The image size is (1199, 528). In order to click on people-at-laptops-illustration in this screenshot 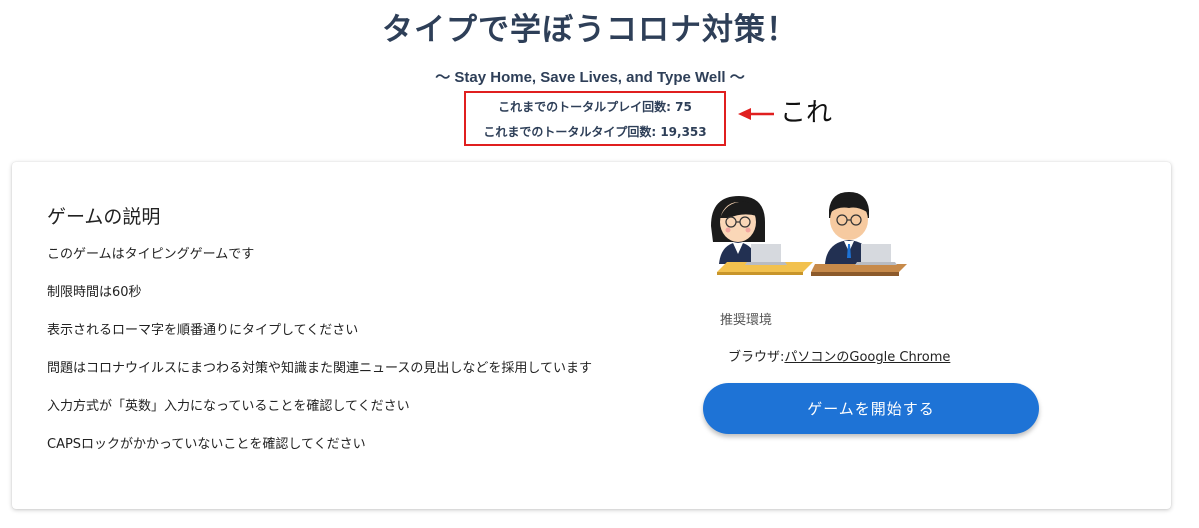, I will do `click(809, 234)`.